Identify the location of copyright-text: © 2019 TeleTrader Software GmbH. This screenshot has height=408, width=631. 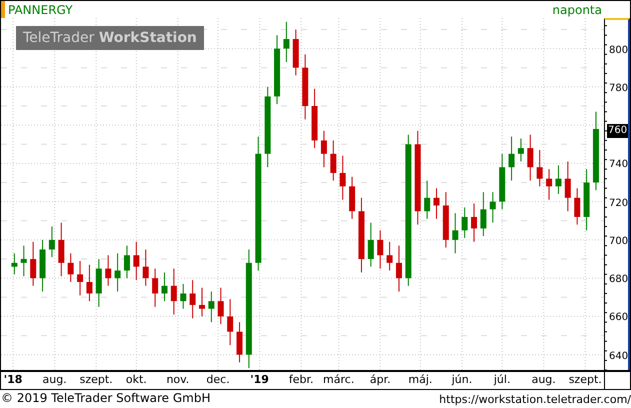
(106, 398).